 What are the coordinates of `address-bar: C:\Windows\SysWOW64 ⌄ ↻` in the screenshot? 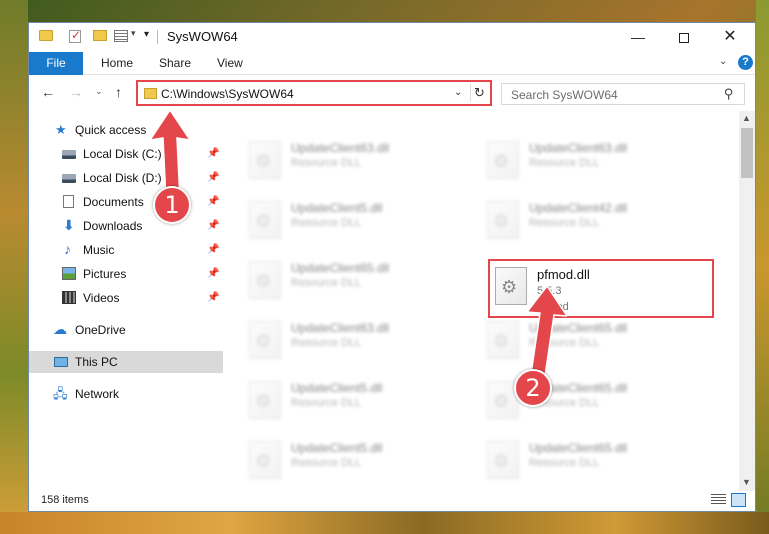 It's located at (314, 93).